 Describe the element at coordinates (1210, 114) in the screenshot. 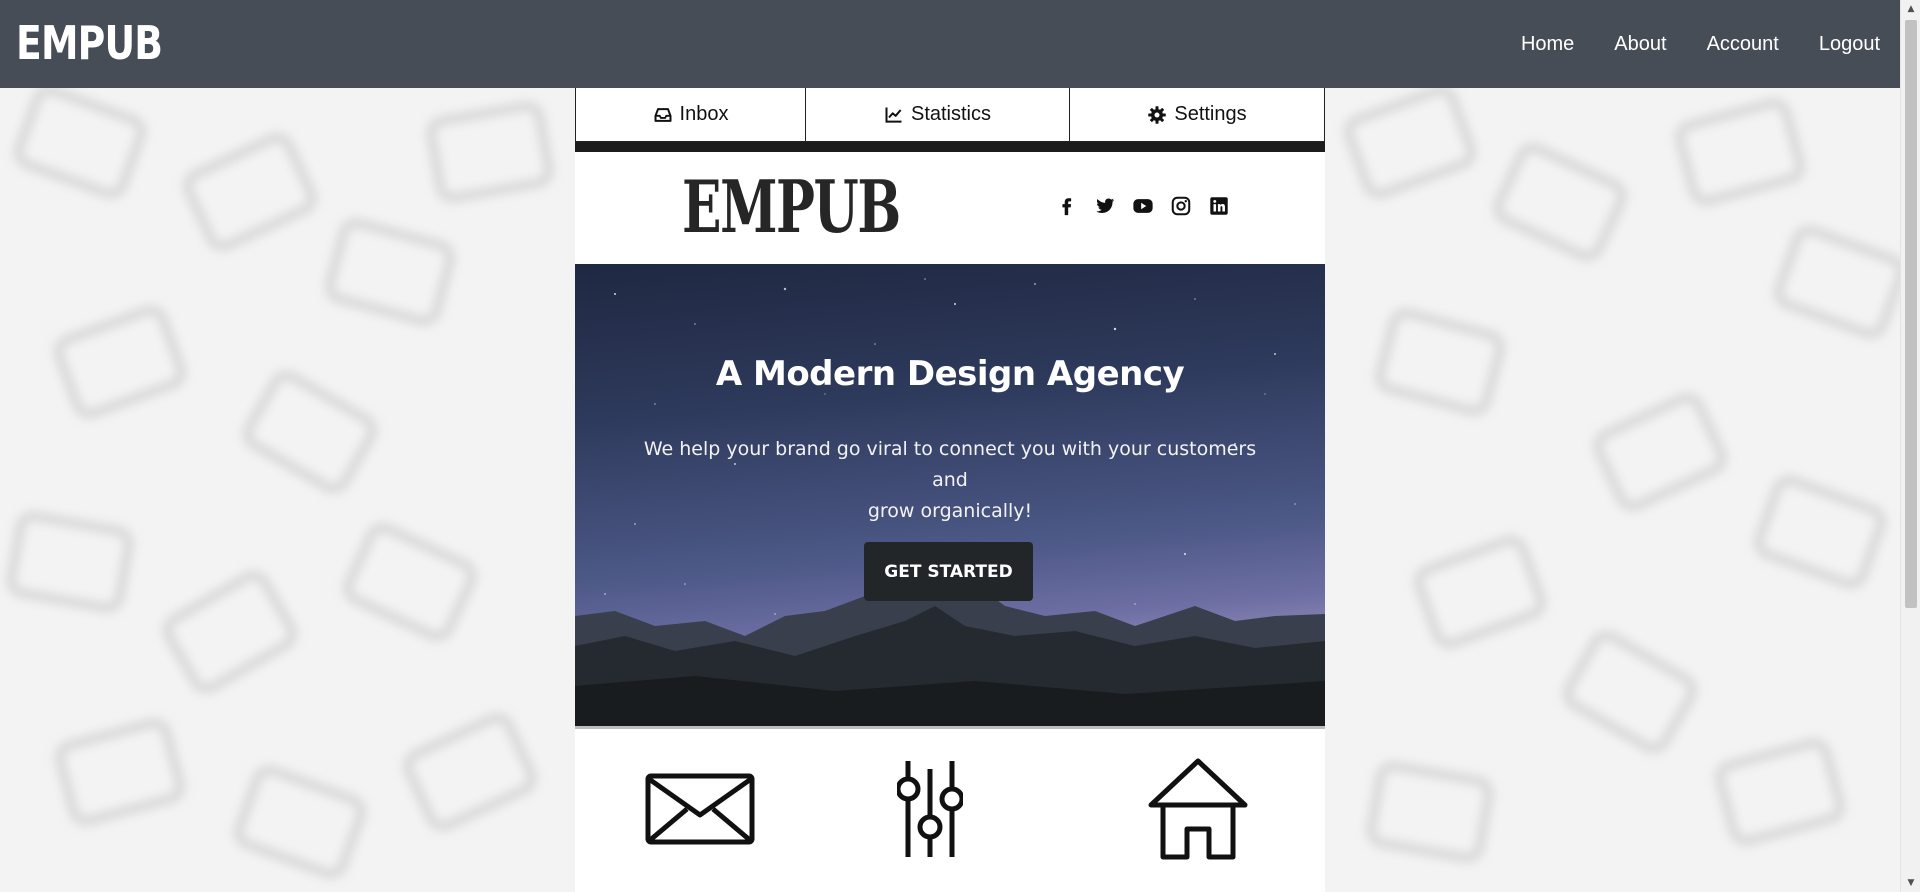

I see `tab-settings-label: Settings` at that location.